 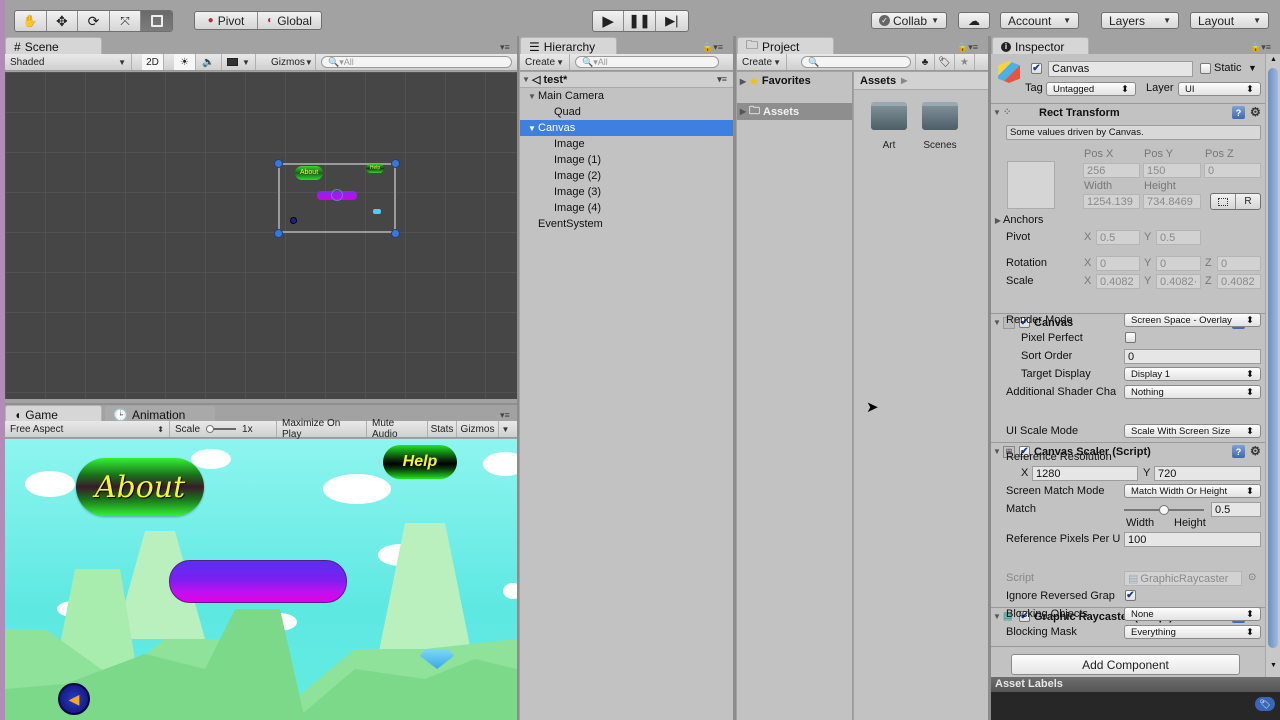 What do you see at coordinates (626, 160) in the screenshot?
I see `hierarchy-item: Image (1)` at bounding box center [626, 160].